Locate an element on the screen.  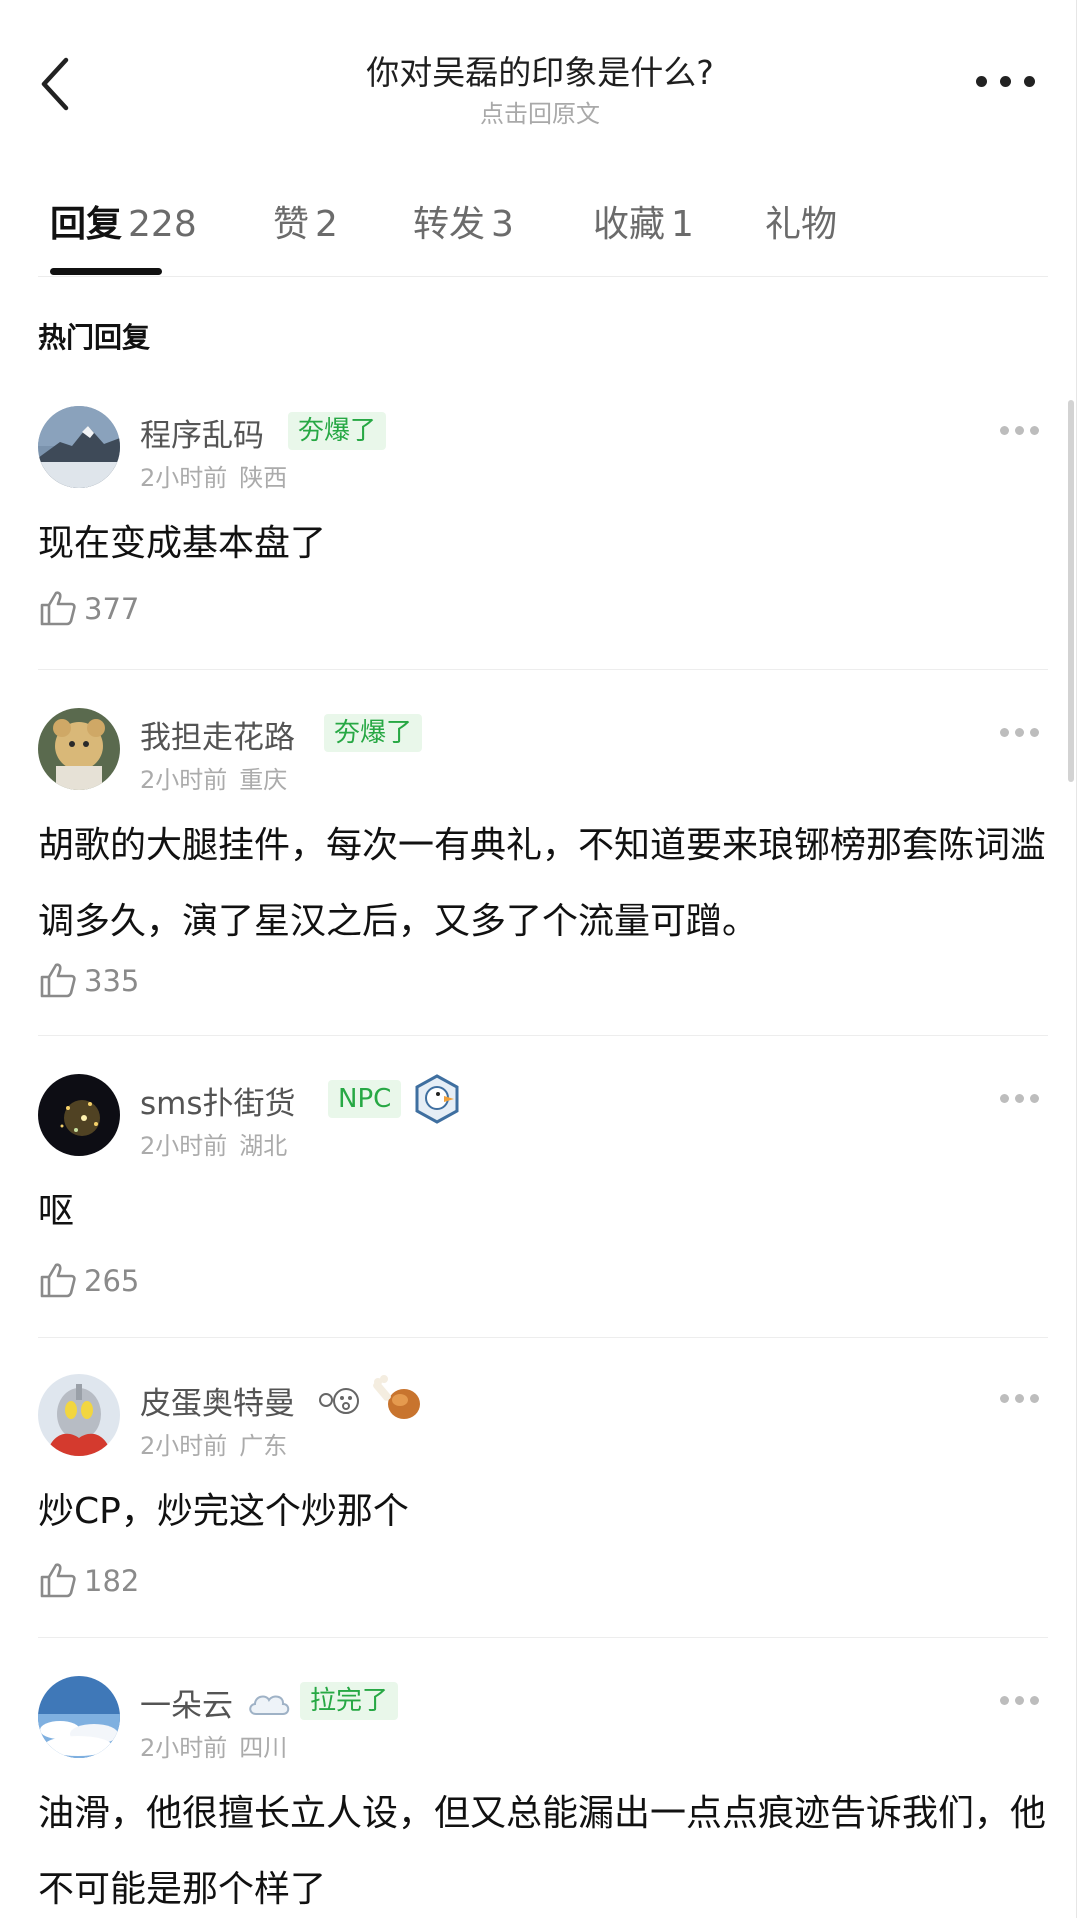
like-count: 335 is located at coordinates (112, 981).